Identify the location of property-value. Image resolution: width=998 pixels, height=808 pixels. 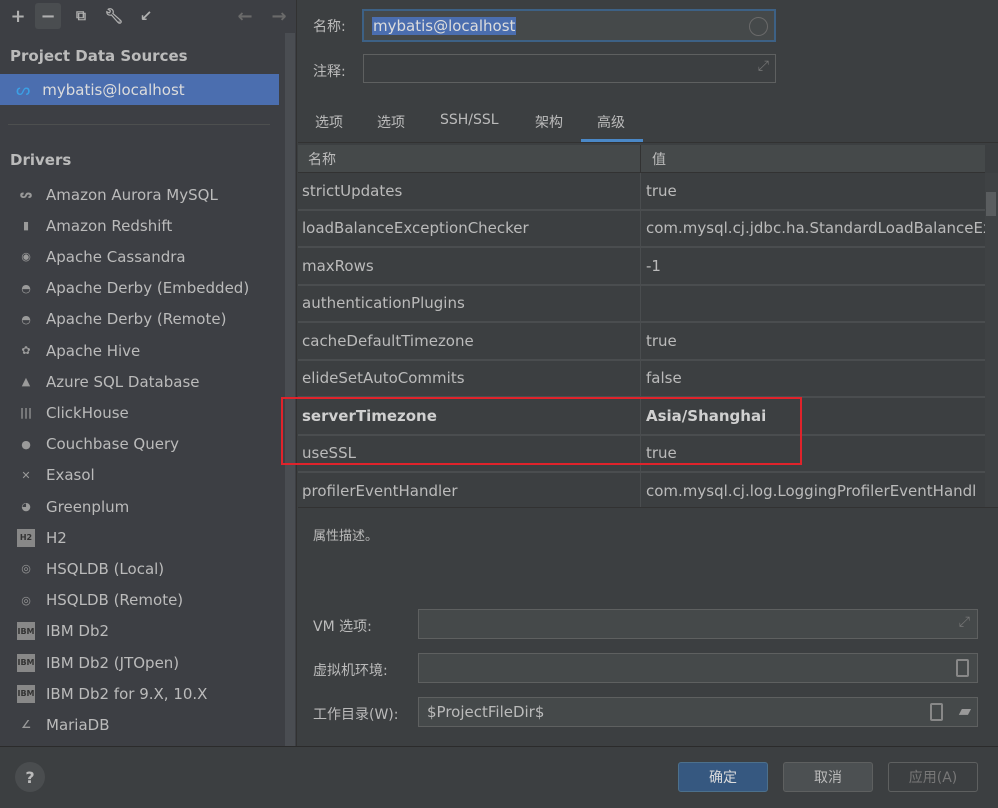
(813, 304).